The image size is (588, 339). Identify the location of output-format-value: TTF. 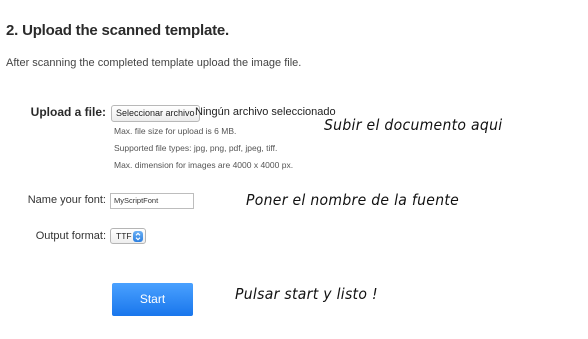
(124, 236).